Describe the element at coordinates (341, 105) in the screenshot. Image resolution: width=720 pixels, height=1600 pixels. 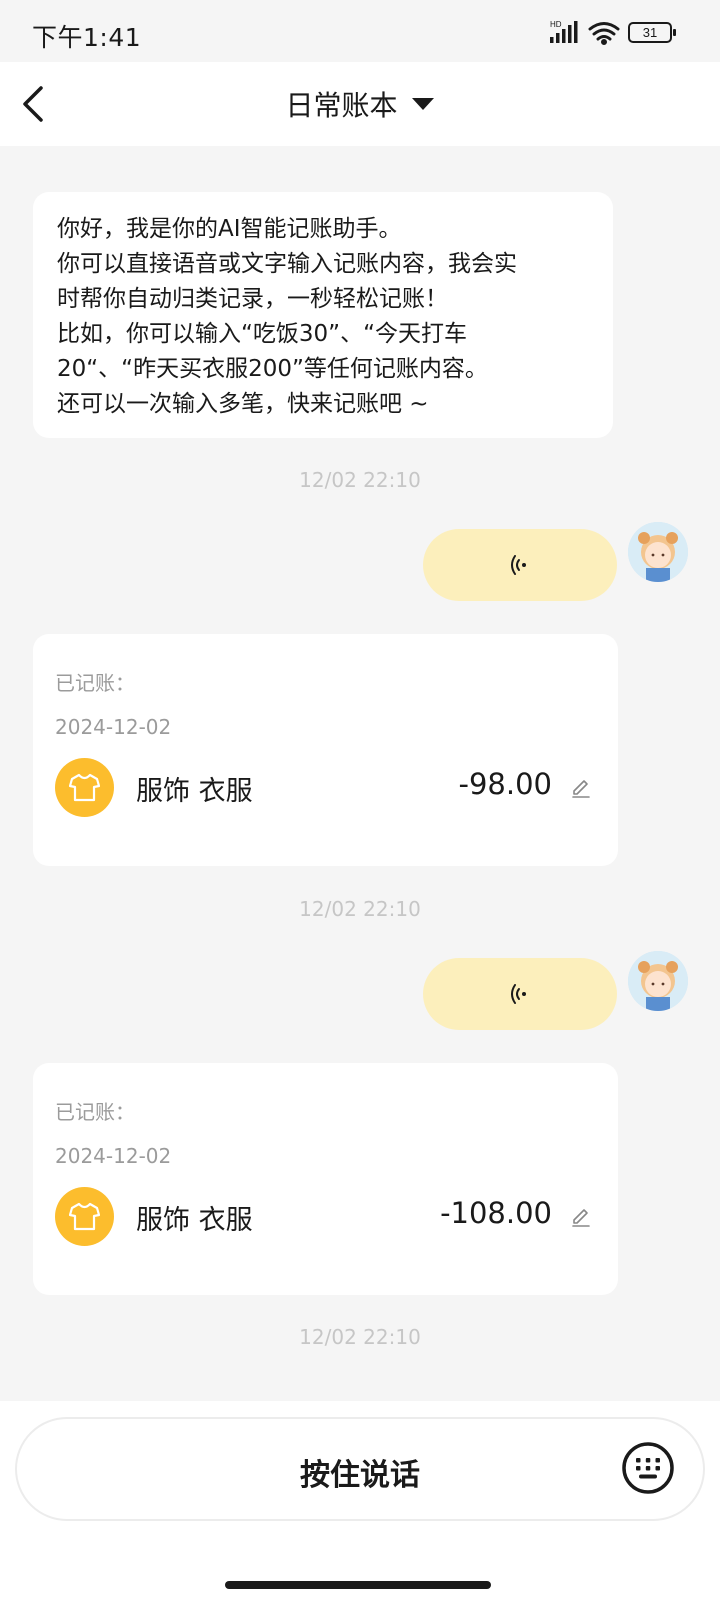
I see `notebook-title: 日常账本` at that location.